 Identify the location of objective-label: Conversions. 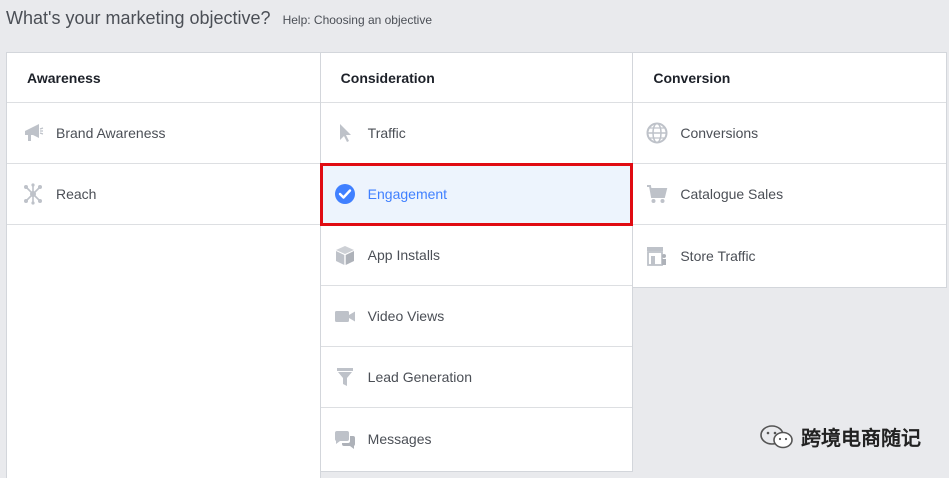
(719, 133).